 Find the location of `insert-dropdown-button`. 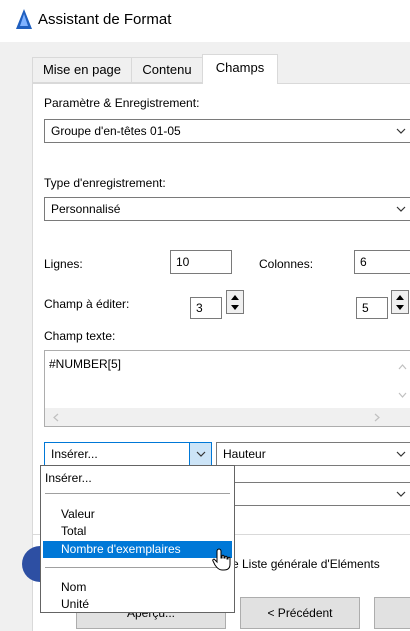

insert-dropdown-button is located at coordinates (200, 454).